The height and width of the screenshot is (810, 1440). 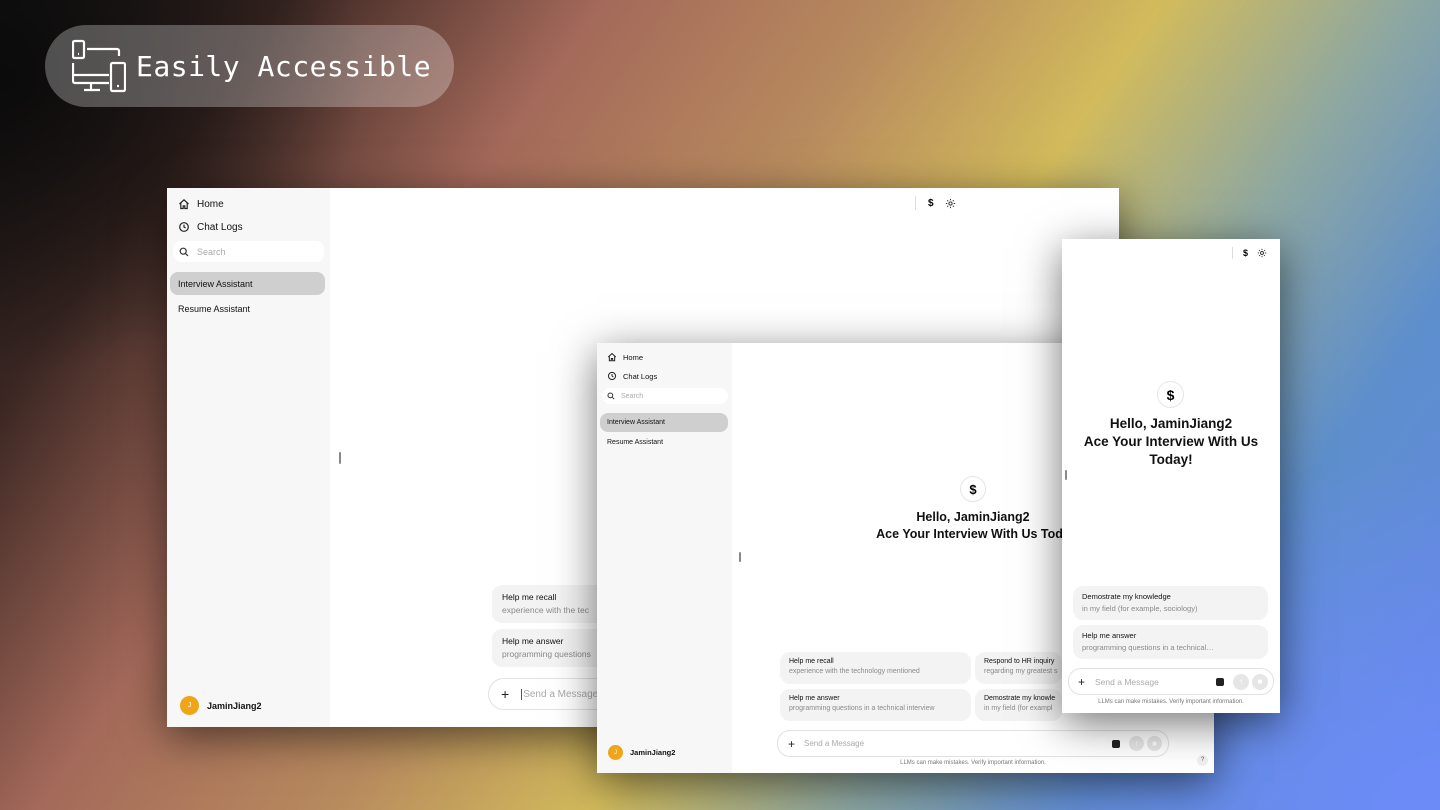 What do you see at coordinates (1126, 596) in the screenshot?
I see `suggestion-title: Demostrate my knowledge` at bounding box center [1126, 596].